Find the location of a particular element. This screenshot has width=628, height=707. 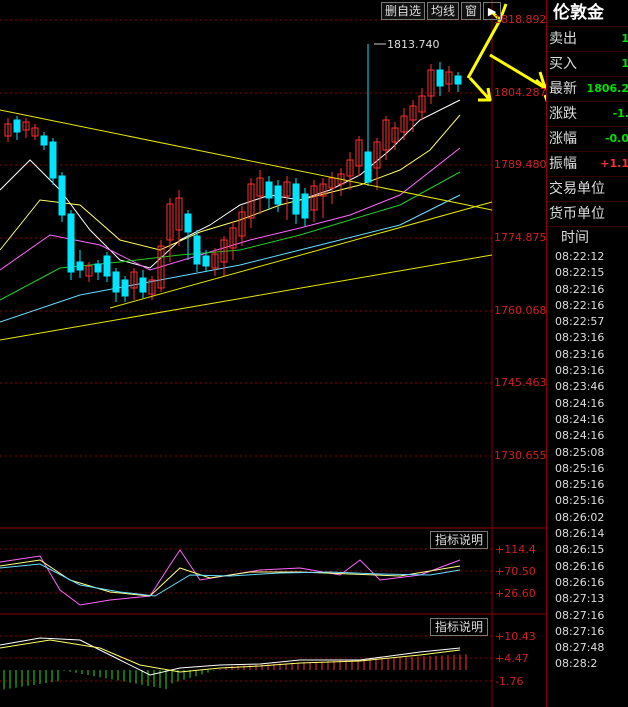

price-label-3: 1789.480 is located at coordinates (520, 164).